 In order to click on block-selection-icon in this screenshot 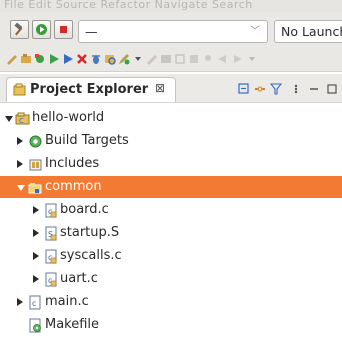, I will do `click(194, 59)`.